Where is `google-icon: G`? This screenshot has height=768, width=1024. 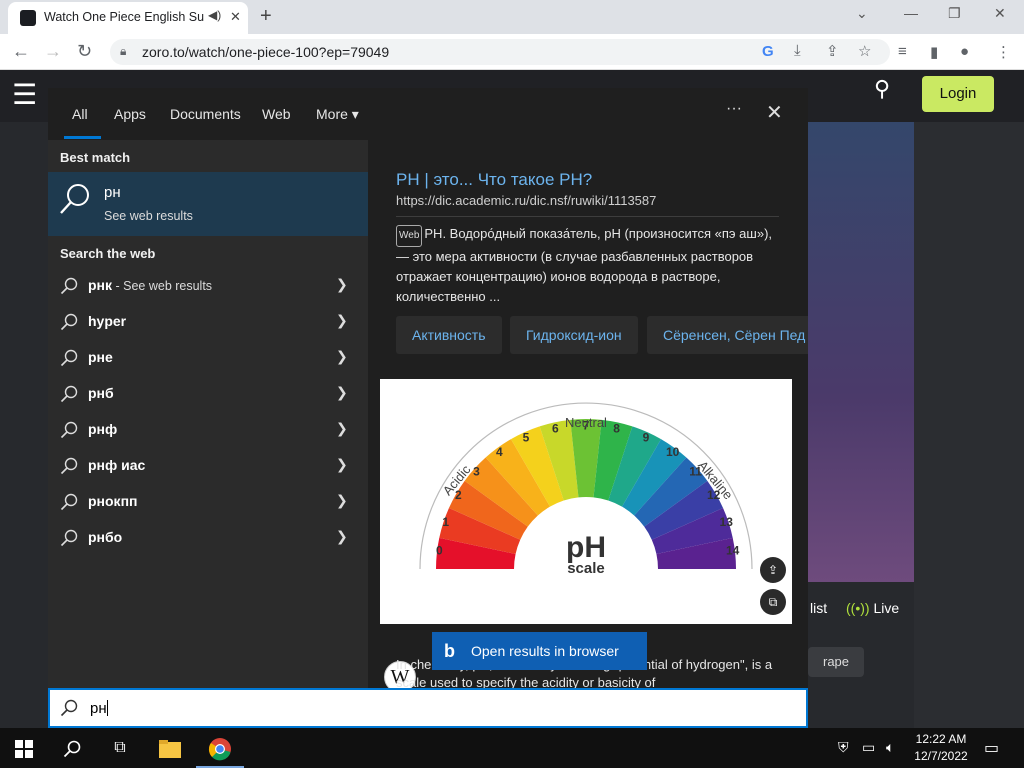 google-icon: G is located at coordinates (768, 51).